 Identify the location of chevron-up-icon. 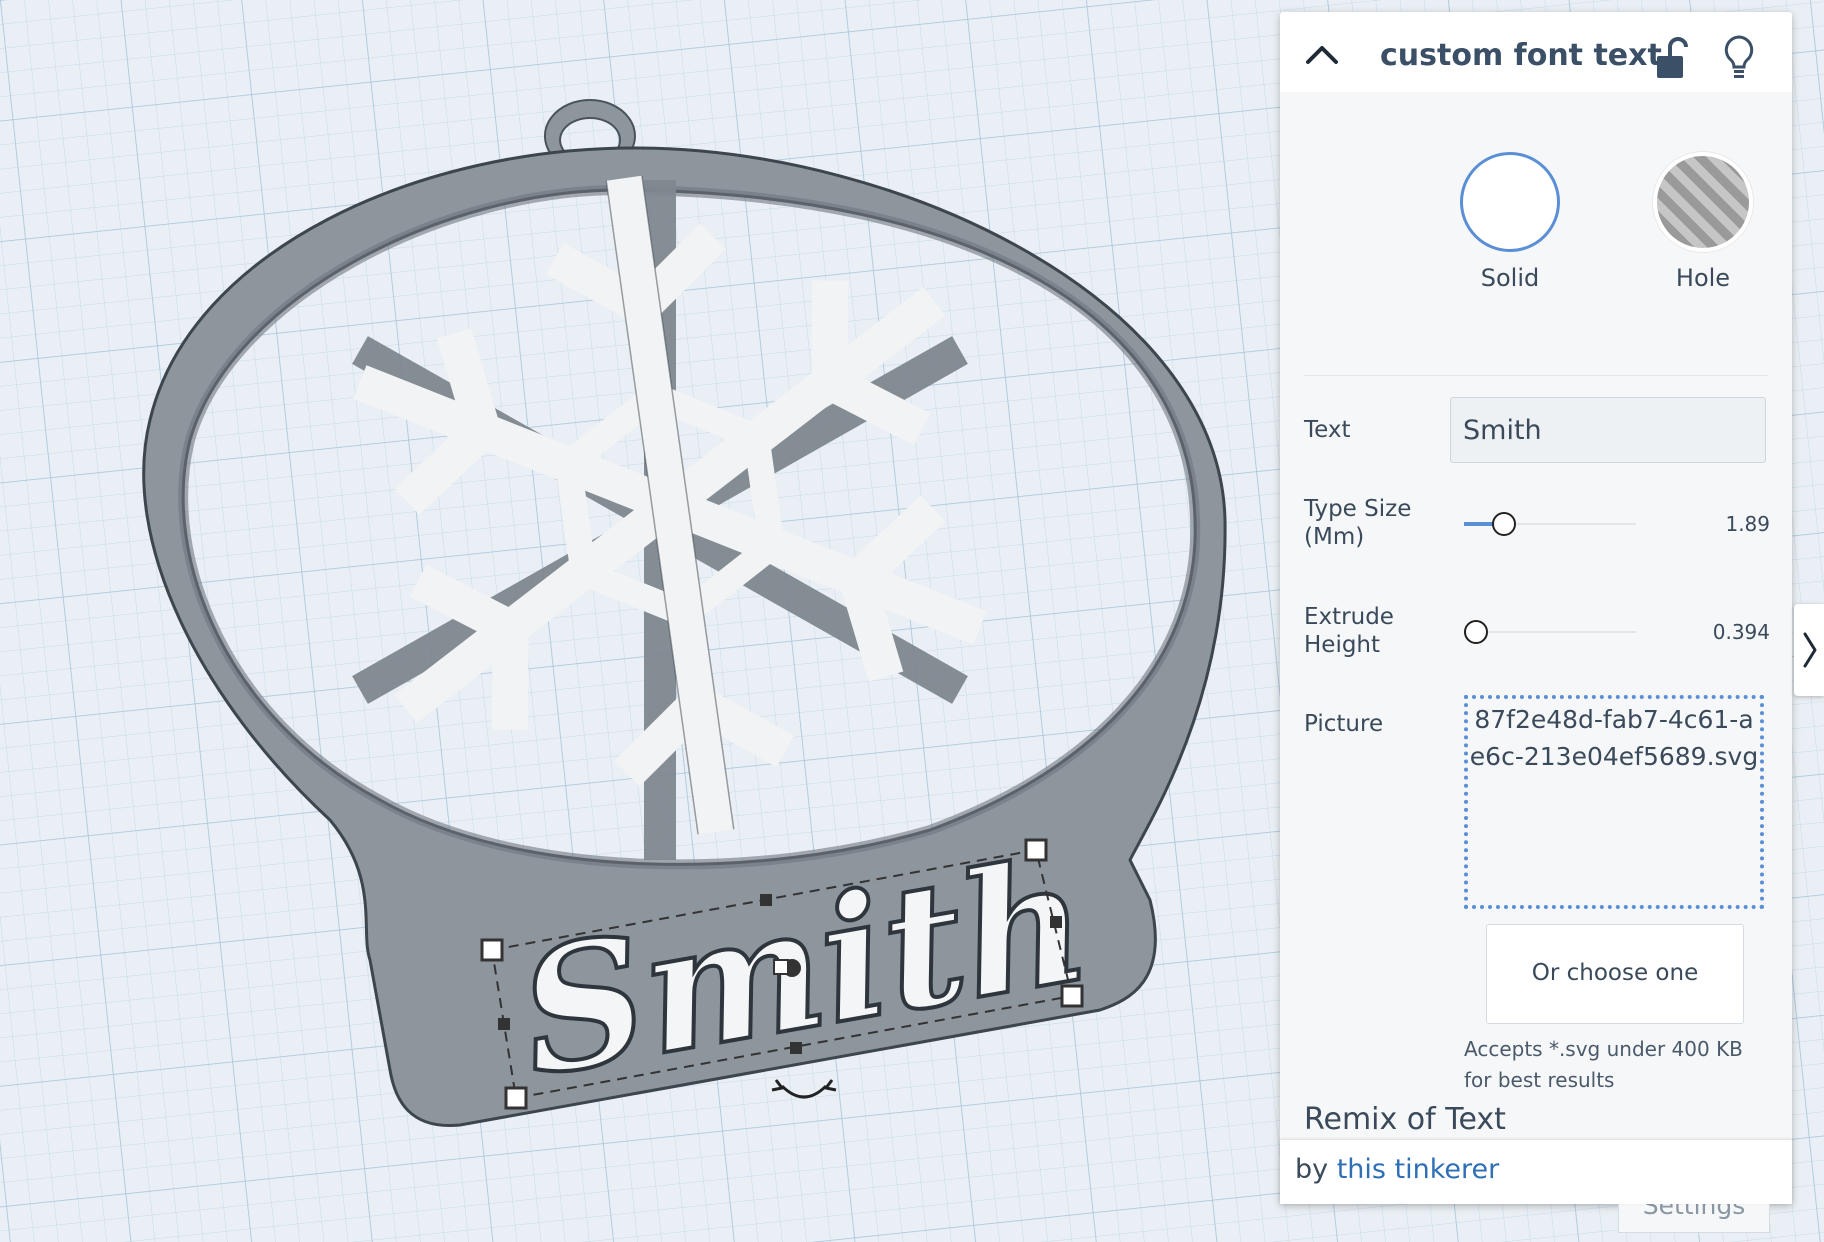
(1322, 55).